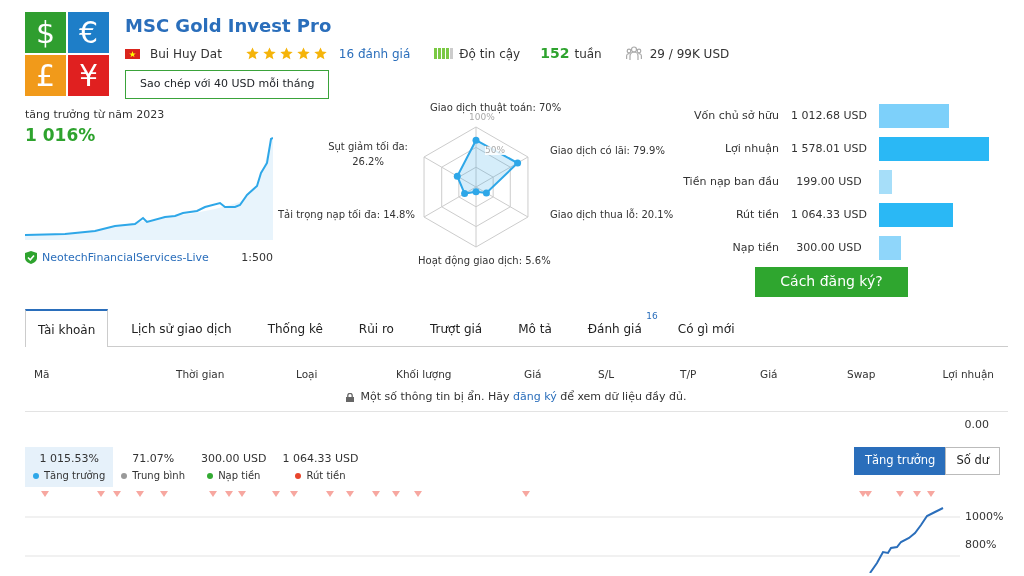  What do you see at coordinates (900, 461) in the screenshot?
I see `view-toggle-button: Tăng trưởng` at bounding box center [900, 461].